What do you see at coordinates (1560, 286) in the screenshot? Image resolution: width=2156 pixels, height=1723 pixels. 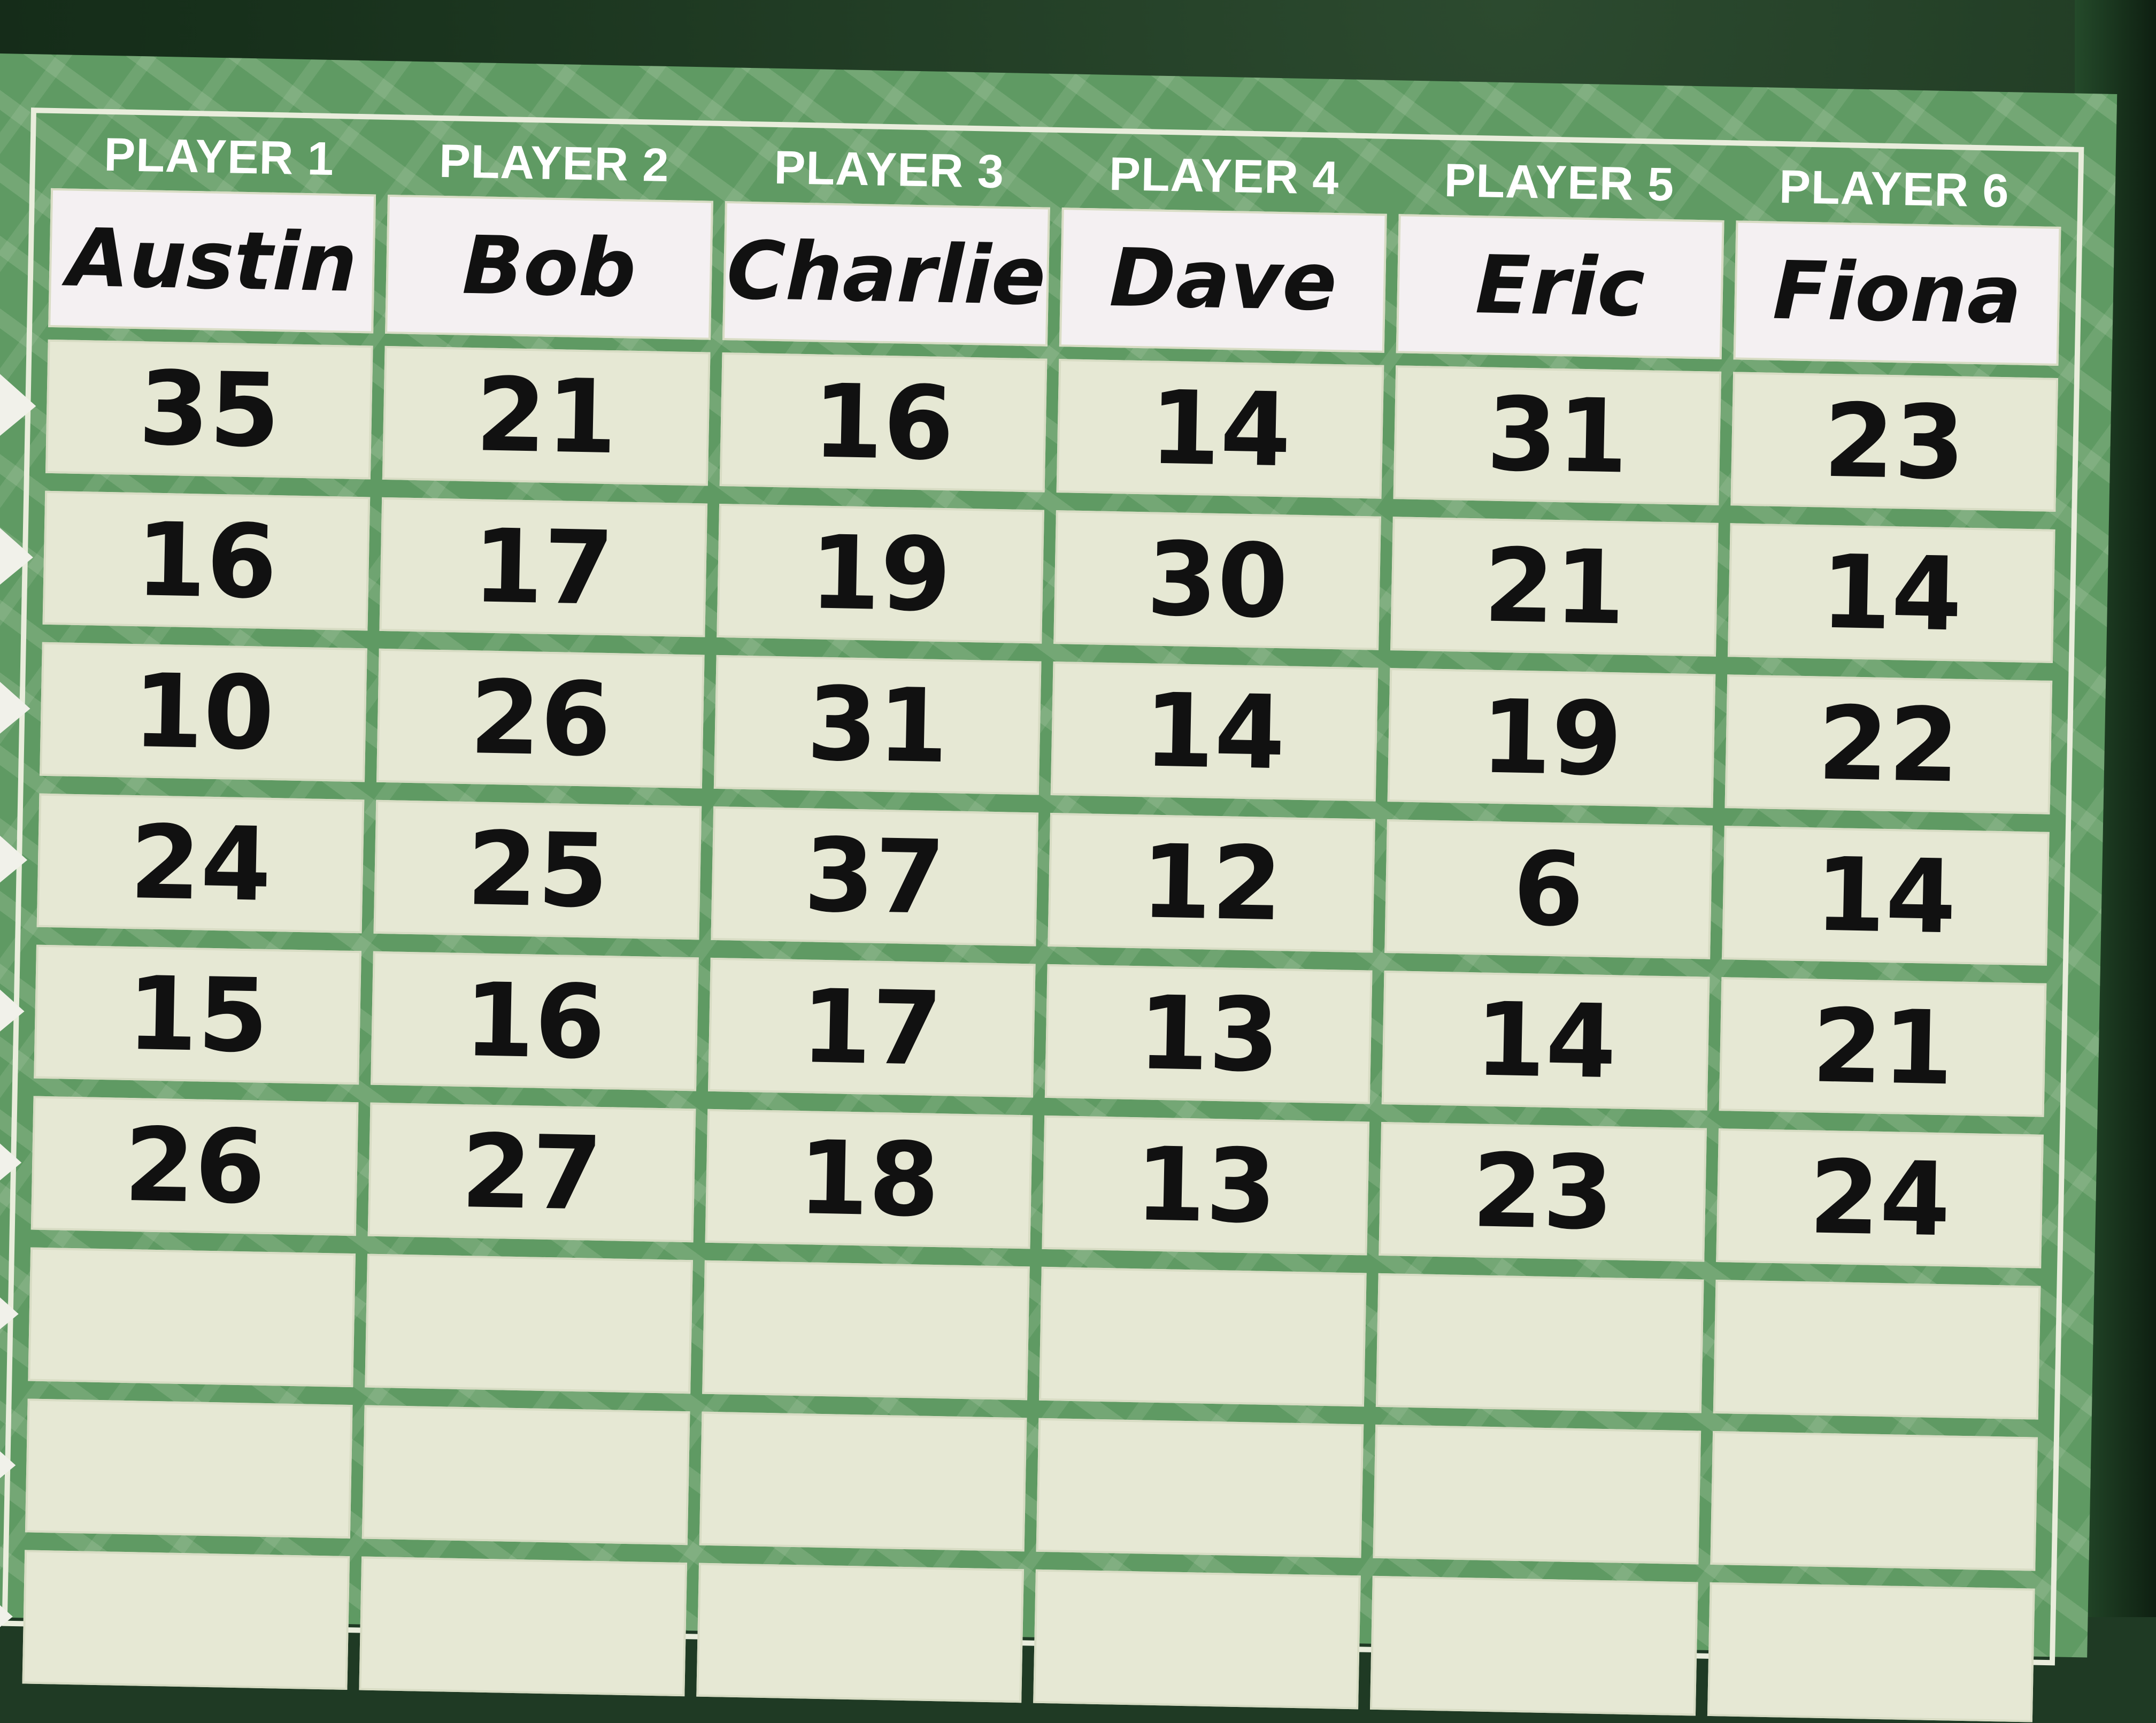 I see `player-name: Eric` at bounding box center [1560, 286].